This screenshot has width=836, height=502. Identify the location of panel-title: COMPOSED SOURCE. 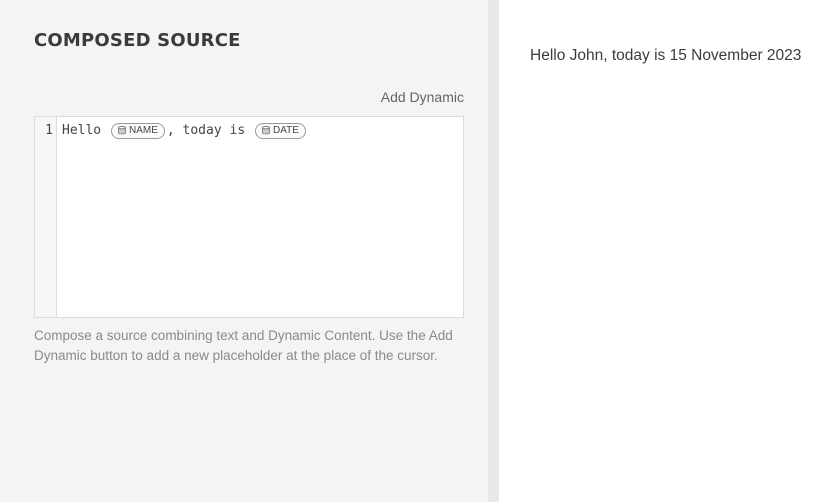
(137, 40).